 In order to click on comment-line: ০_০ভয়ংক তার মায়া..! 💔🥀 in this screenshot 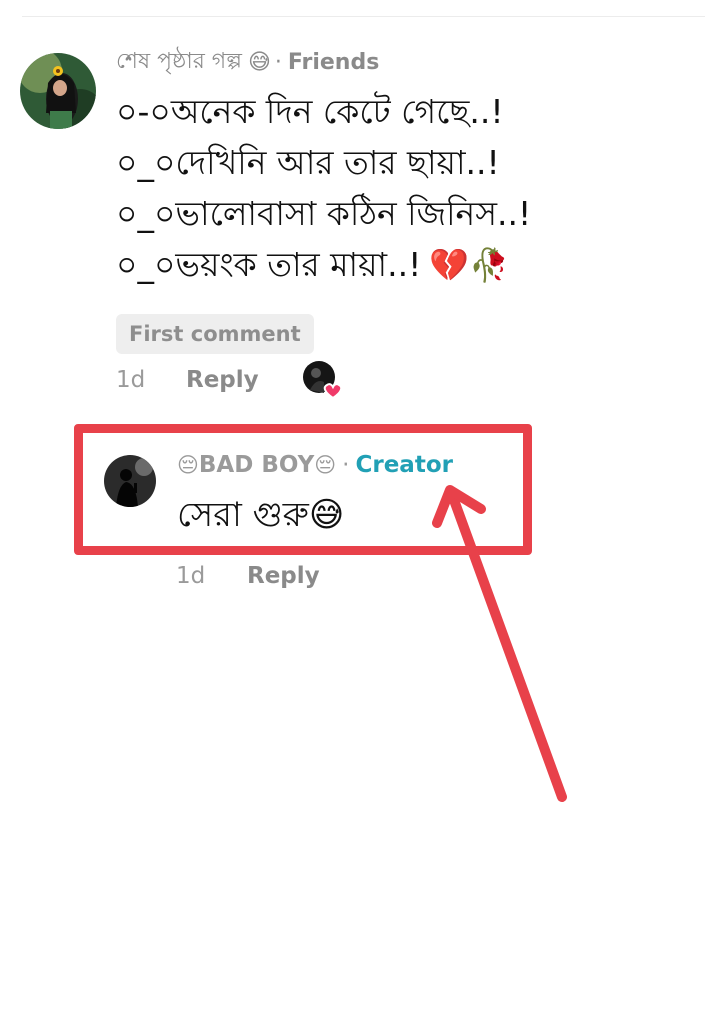, I will do `click(396, 264)`.